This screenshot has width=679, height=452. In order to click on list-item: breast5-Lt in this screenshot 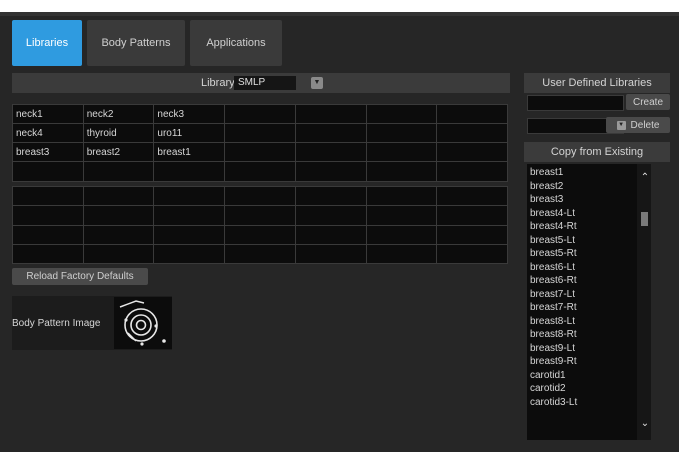, I will do `click(589, 241)`.